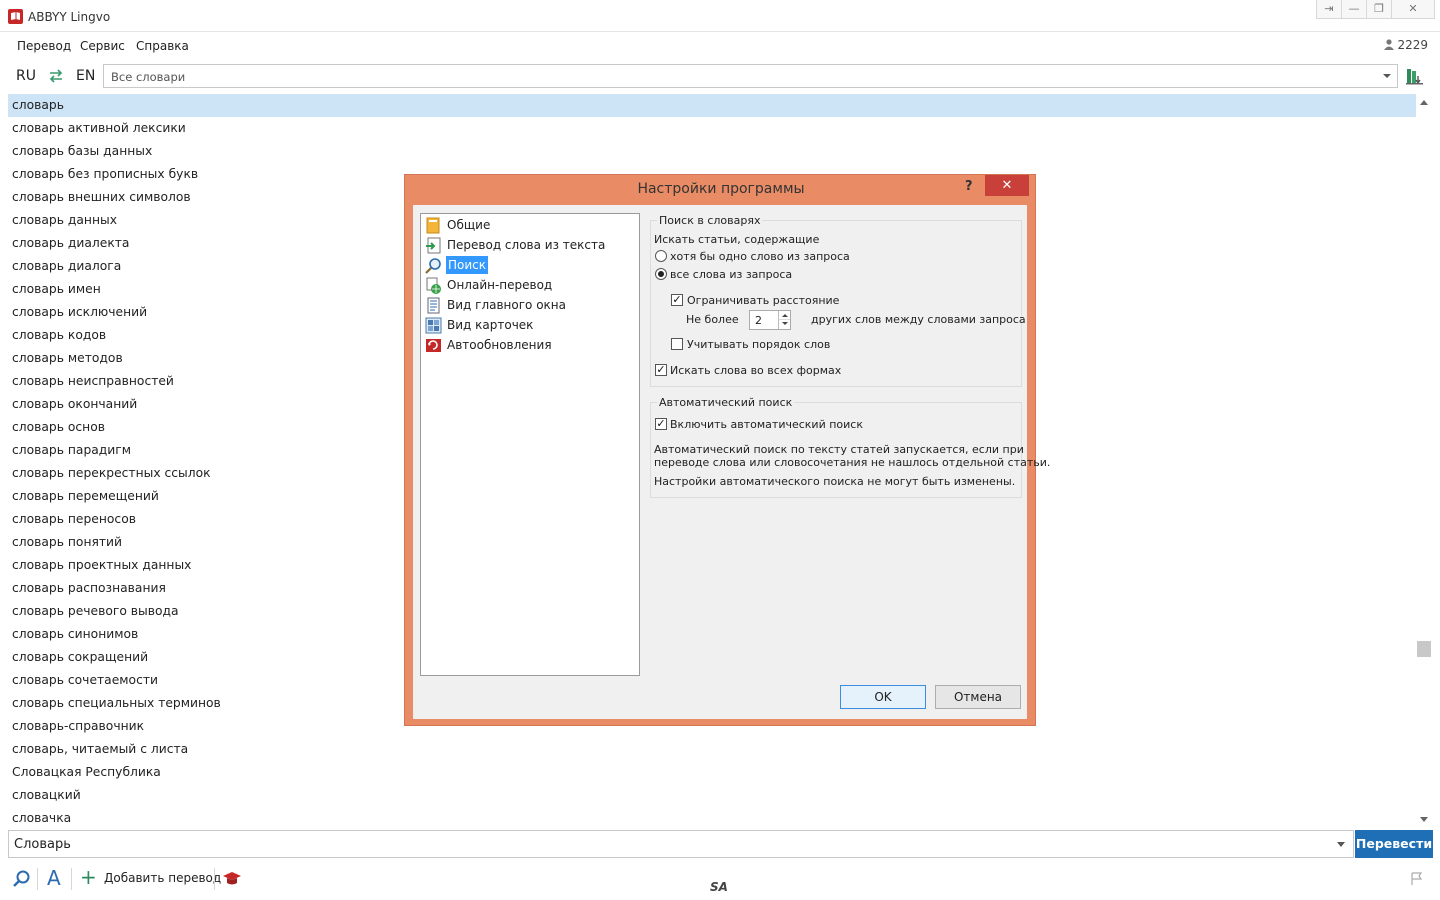  I want to click on search-input: Словарь, so click(681, 844).